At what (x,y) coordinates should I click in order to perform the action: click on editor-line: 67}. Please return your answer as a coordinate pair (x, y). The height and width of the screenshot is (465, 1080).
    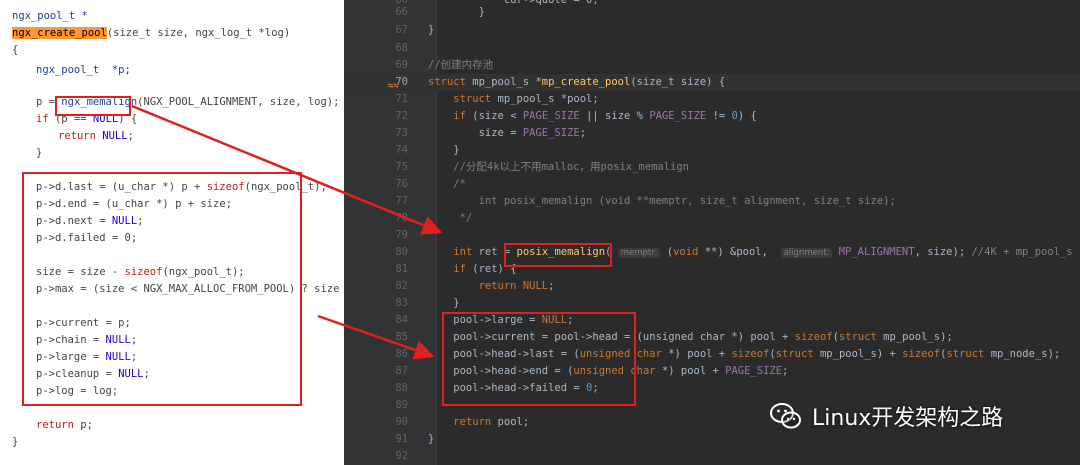
    Looking at the image, I should click on (712, 30).